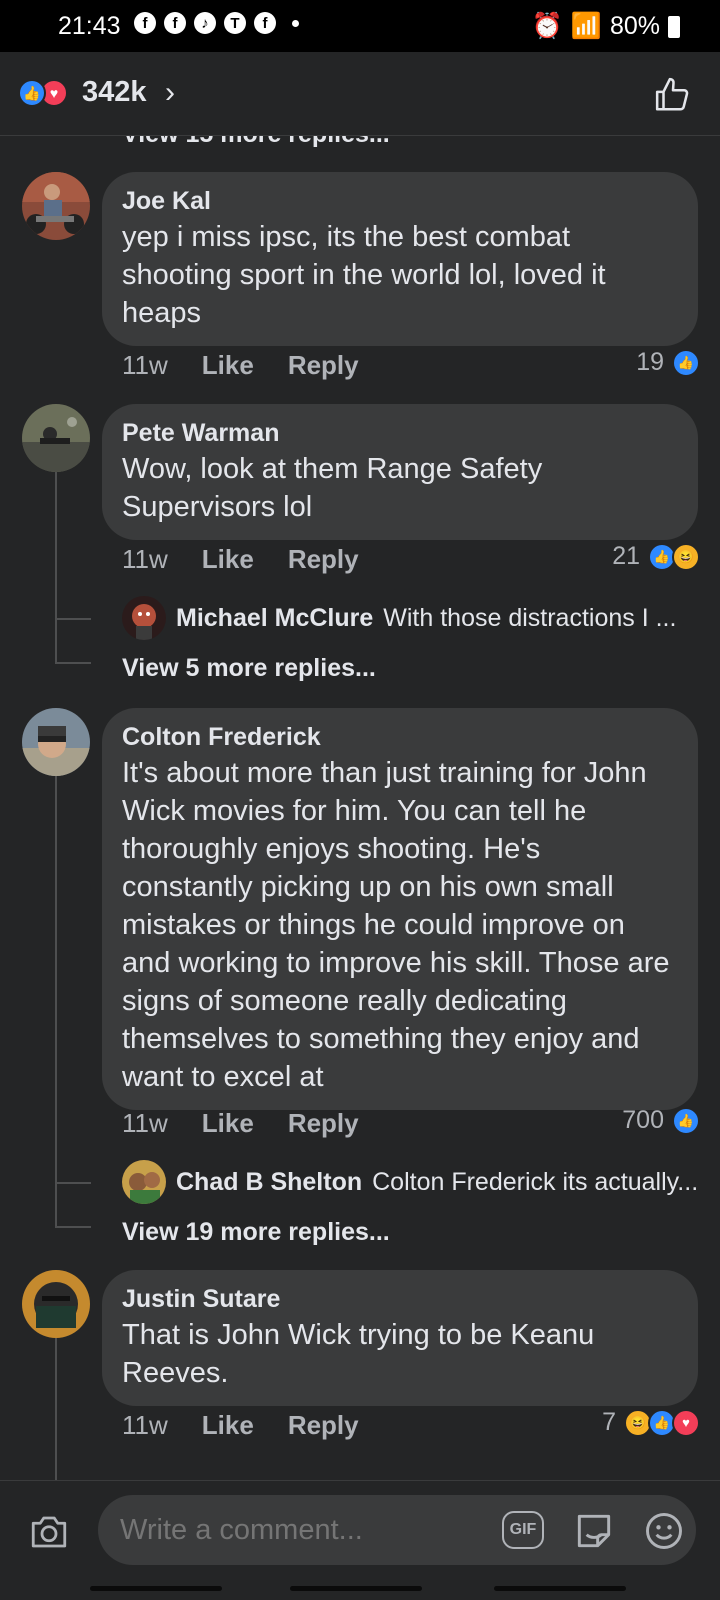  Describe the element at coordinates (560, 1588) in the screenshot. I see `back-button` at that location.